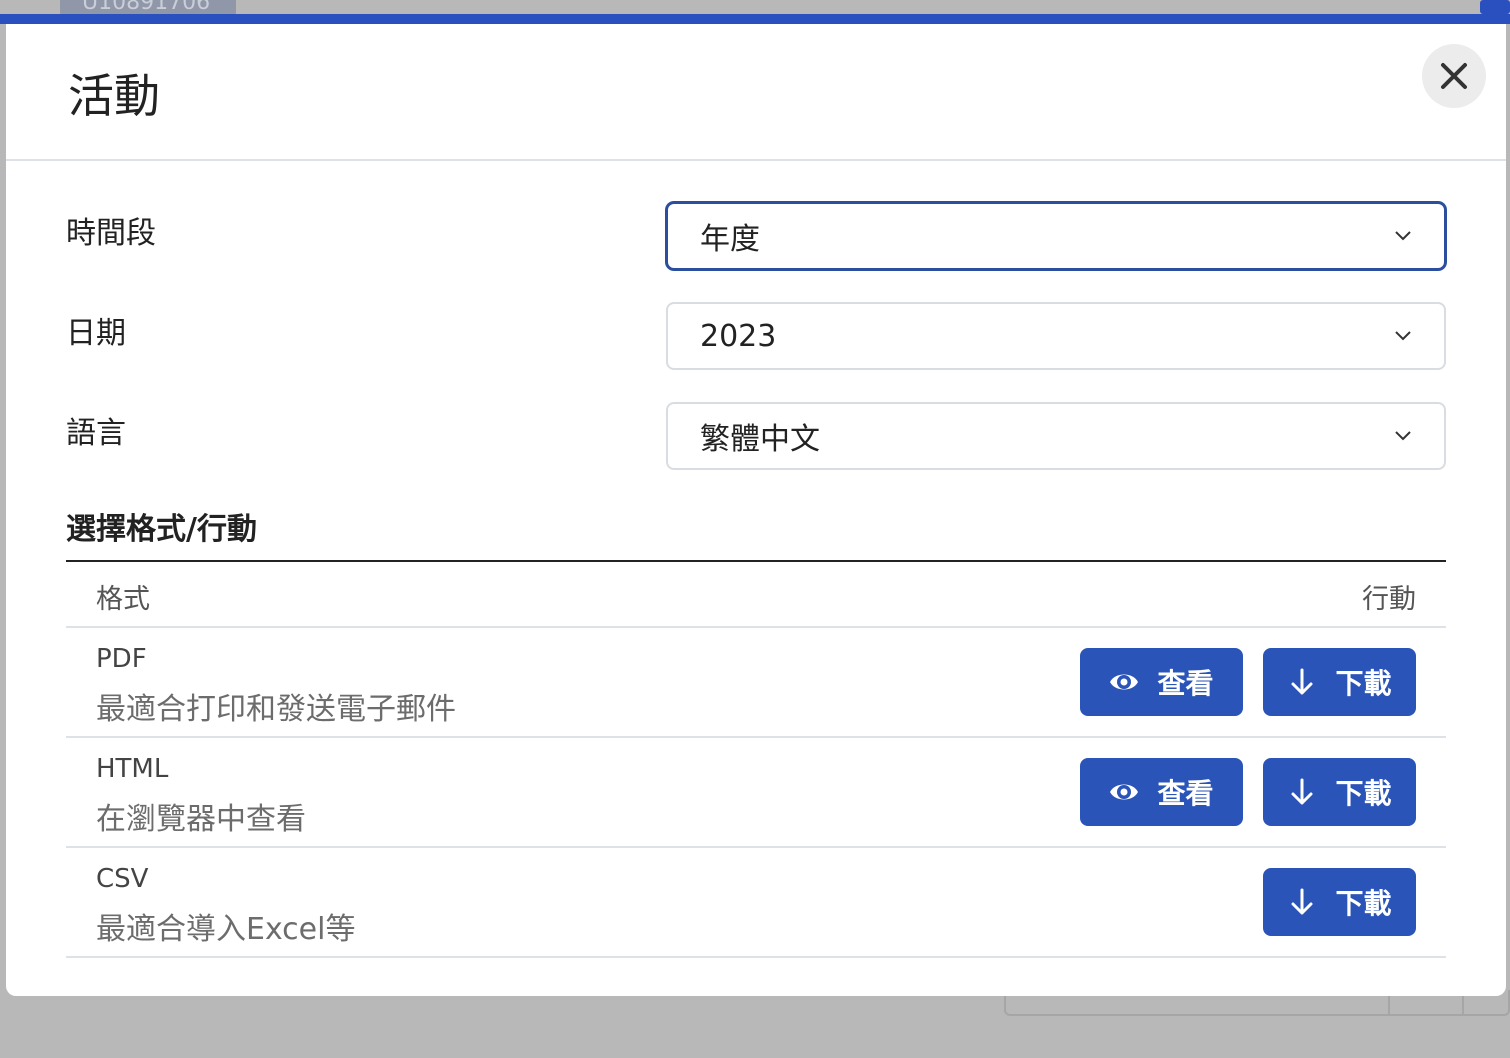 This screenshot has width=1510, height=1058. Describe the element at coordinates (738, 336) in the screenshot. I see `date-select-value: 2023` at that location.